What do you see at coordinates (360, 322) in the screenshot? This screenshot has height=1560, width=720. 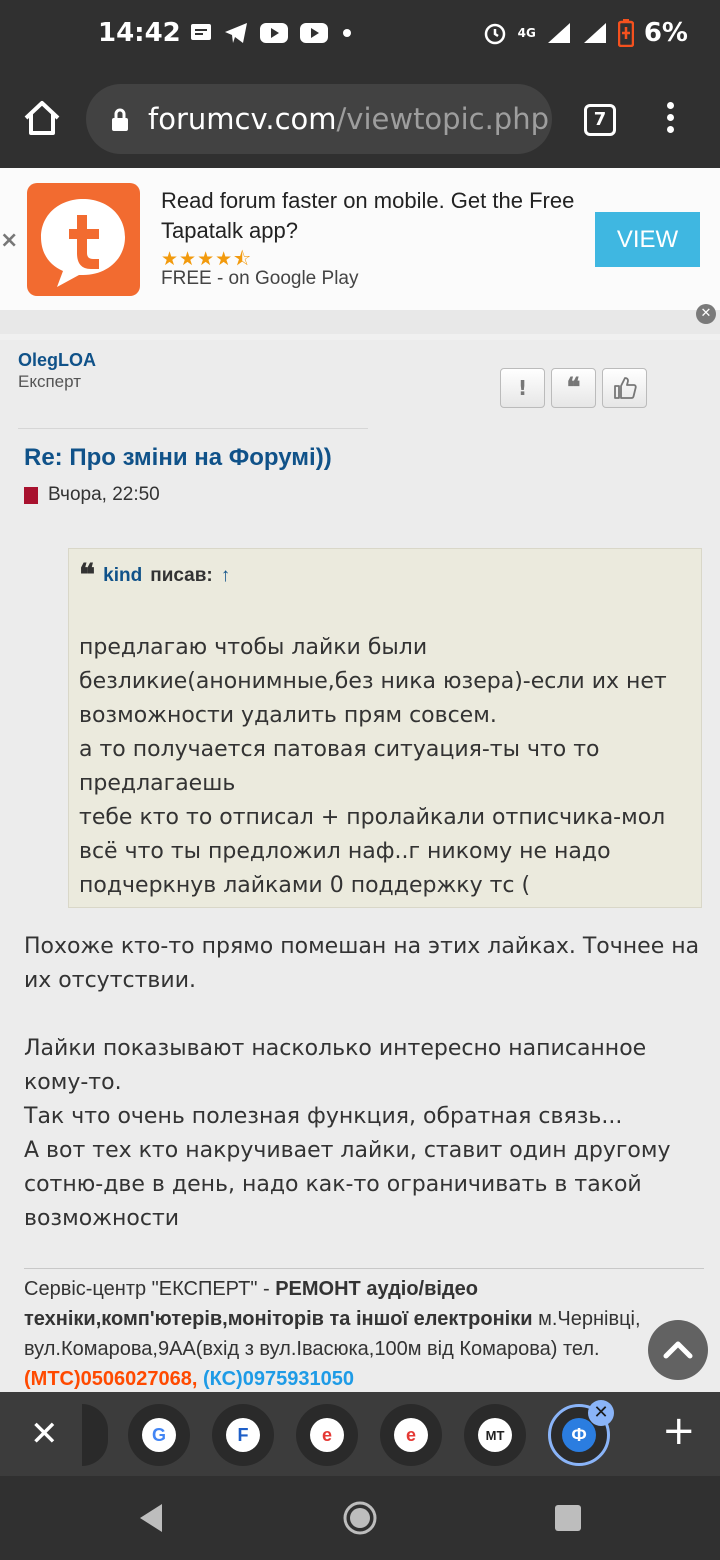 I see `banner-bottom-bar` at bounding box center [360, 322].